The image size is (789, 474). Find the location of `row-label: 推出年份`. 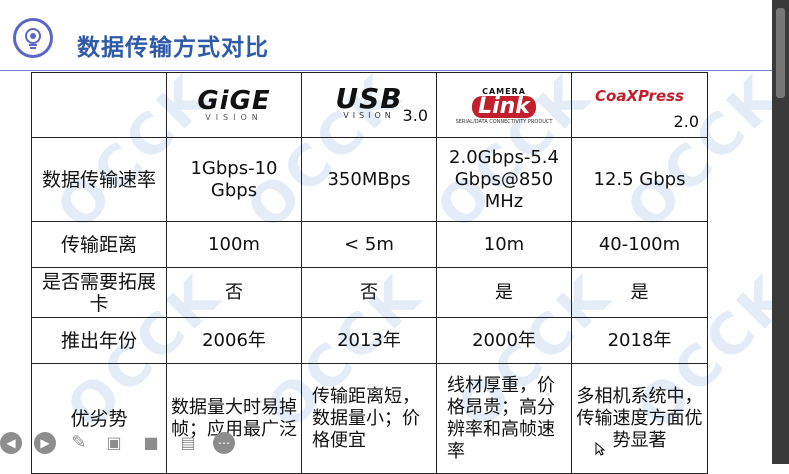

row-label: 推出年份 is located at coordinates (99, 340).